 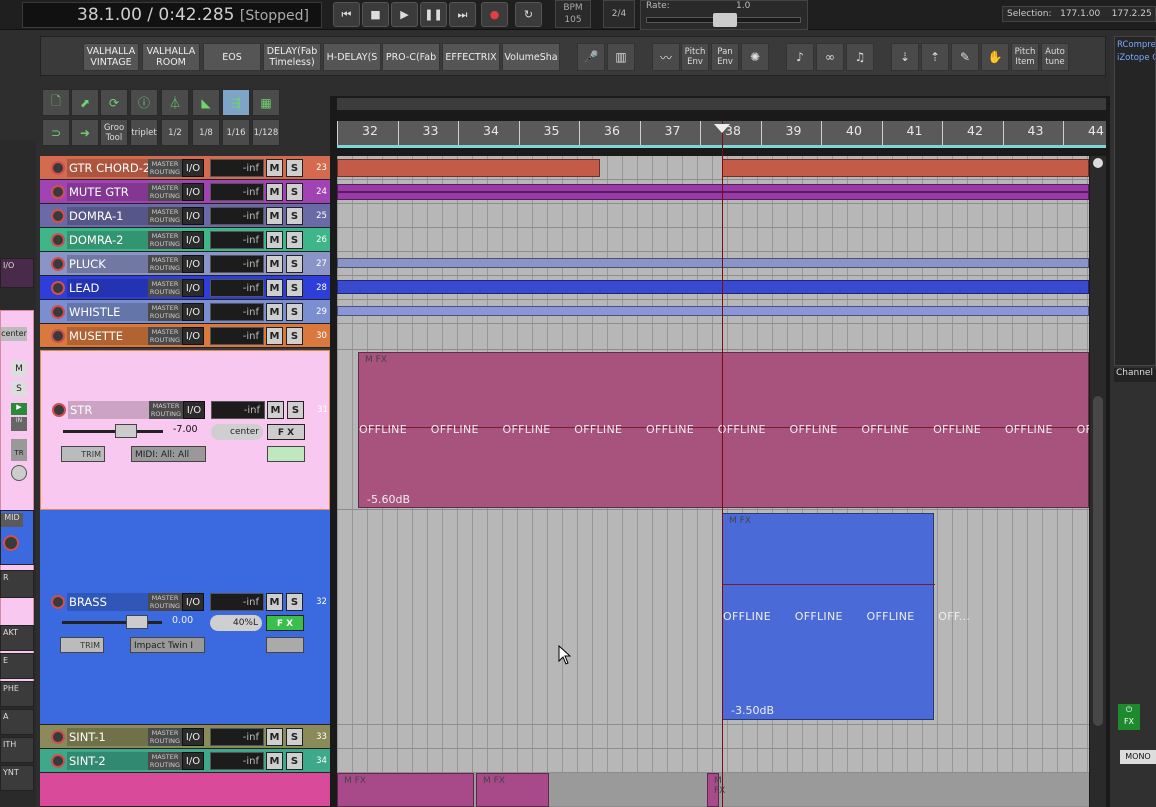 I want to click on volume-envelope-line, so click(x=829, y=584).